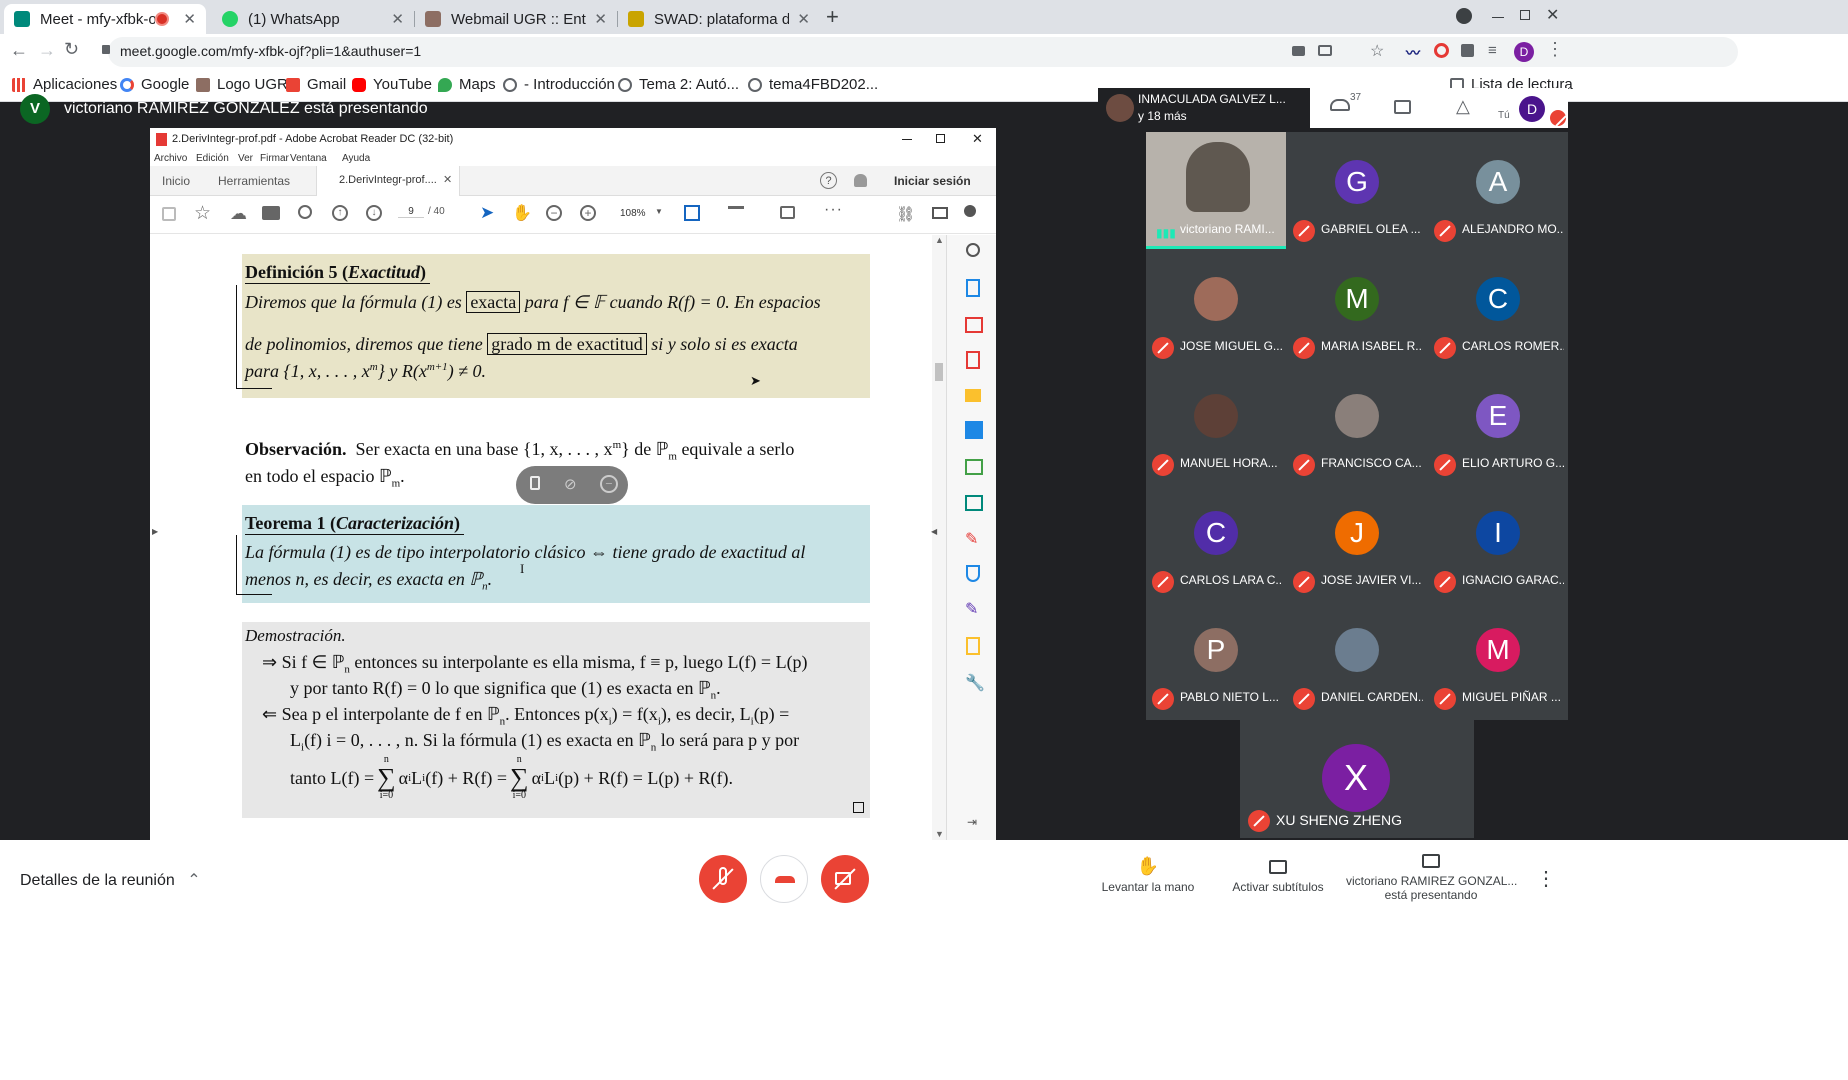  Describe the element at coordinates (974, 430) in the screenshot. I see `combine-files-icon` at that location.